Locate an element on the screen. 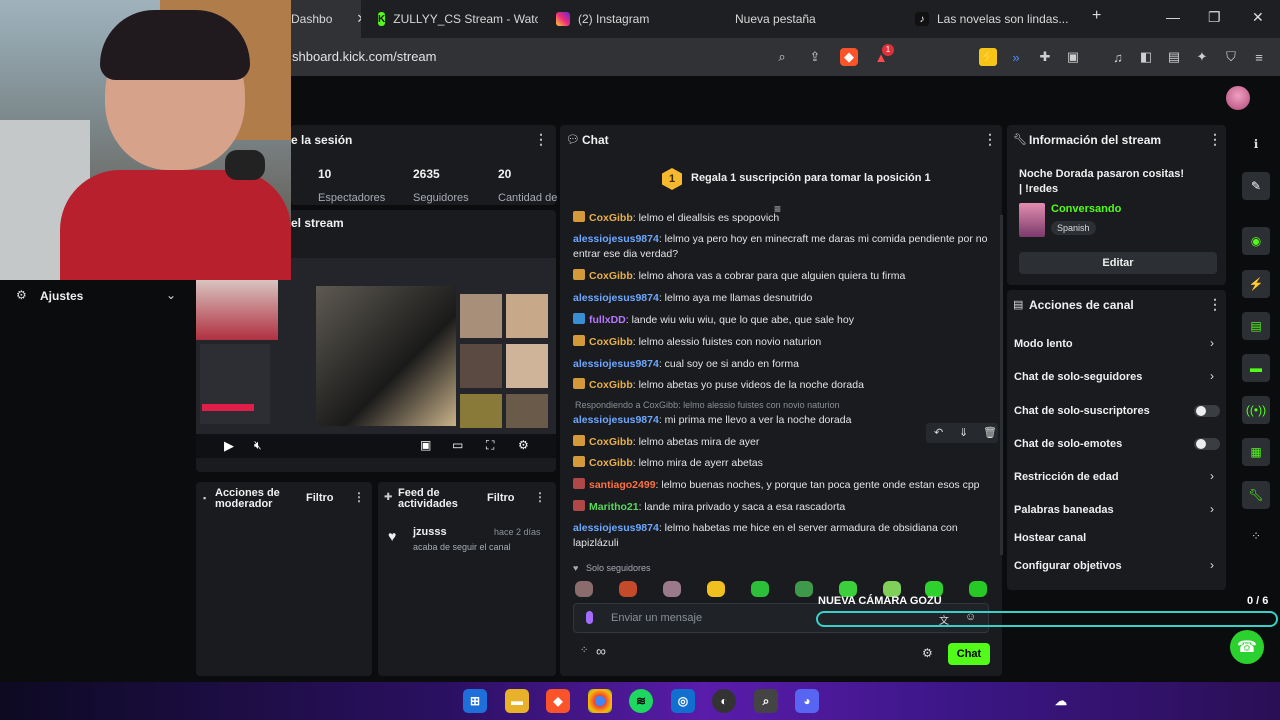 This screenshot has height=720, width=1280. theater-icon: ▭ is located at coordinates (457, 445).